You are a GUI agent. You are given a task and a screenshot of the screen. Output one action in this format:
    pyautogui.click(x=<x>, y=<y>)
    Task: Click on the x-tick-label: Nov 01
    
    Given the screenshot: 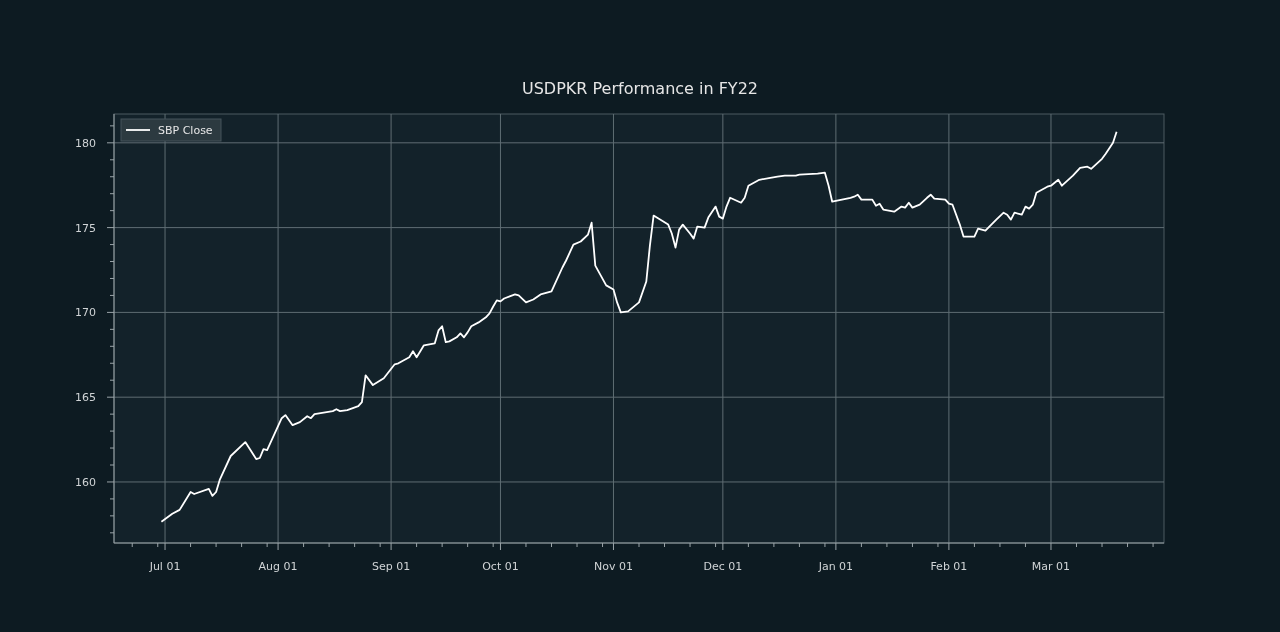 What is the action you would take?
    pyautogui.click(x=613, y=566)
    